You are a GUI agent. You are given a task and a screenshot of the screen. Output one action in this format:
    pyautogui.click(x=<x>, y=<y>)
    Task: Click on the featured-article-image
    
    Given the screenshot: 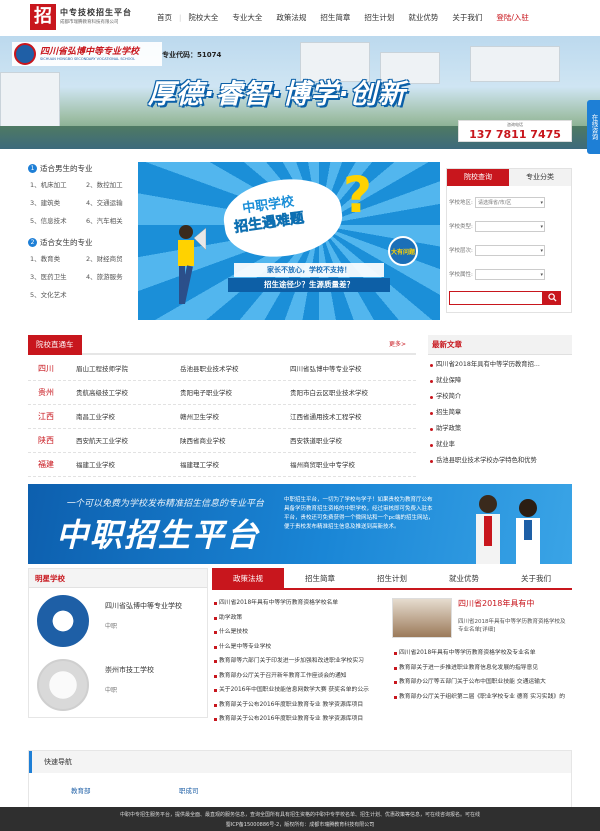 What is the action you would take?
    pyautogui.click(x=422, y=618)
    